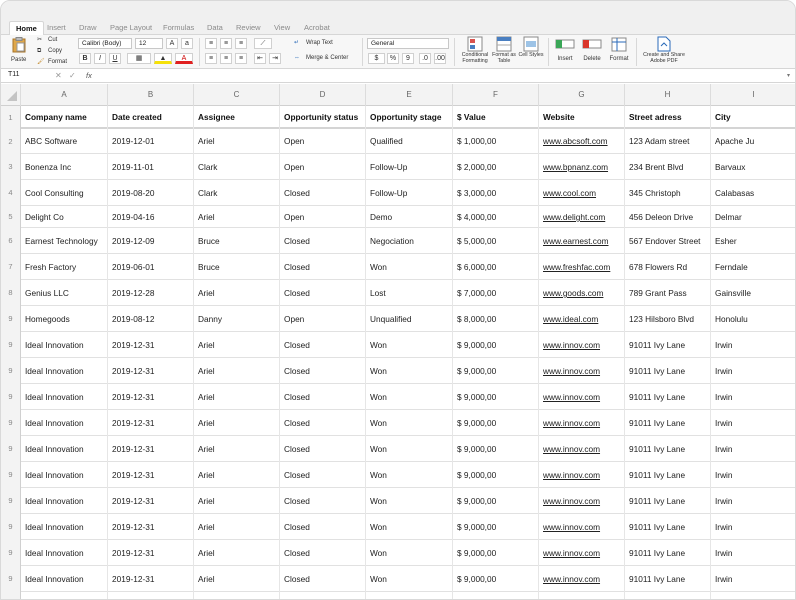 The height and width of the screenshot is (600, 796). I want to click on tab-insert: Insert, so click(56, 28).